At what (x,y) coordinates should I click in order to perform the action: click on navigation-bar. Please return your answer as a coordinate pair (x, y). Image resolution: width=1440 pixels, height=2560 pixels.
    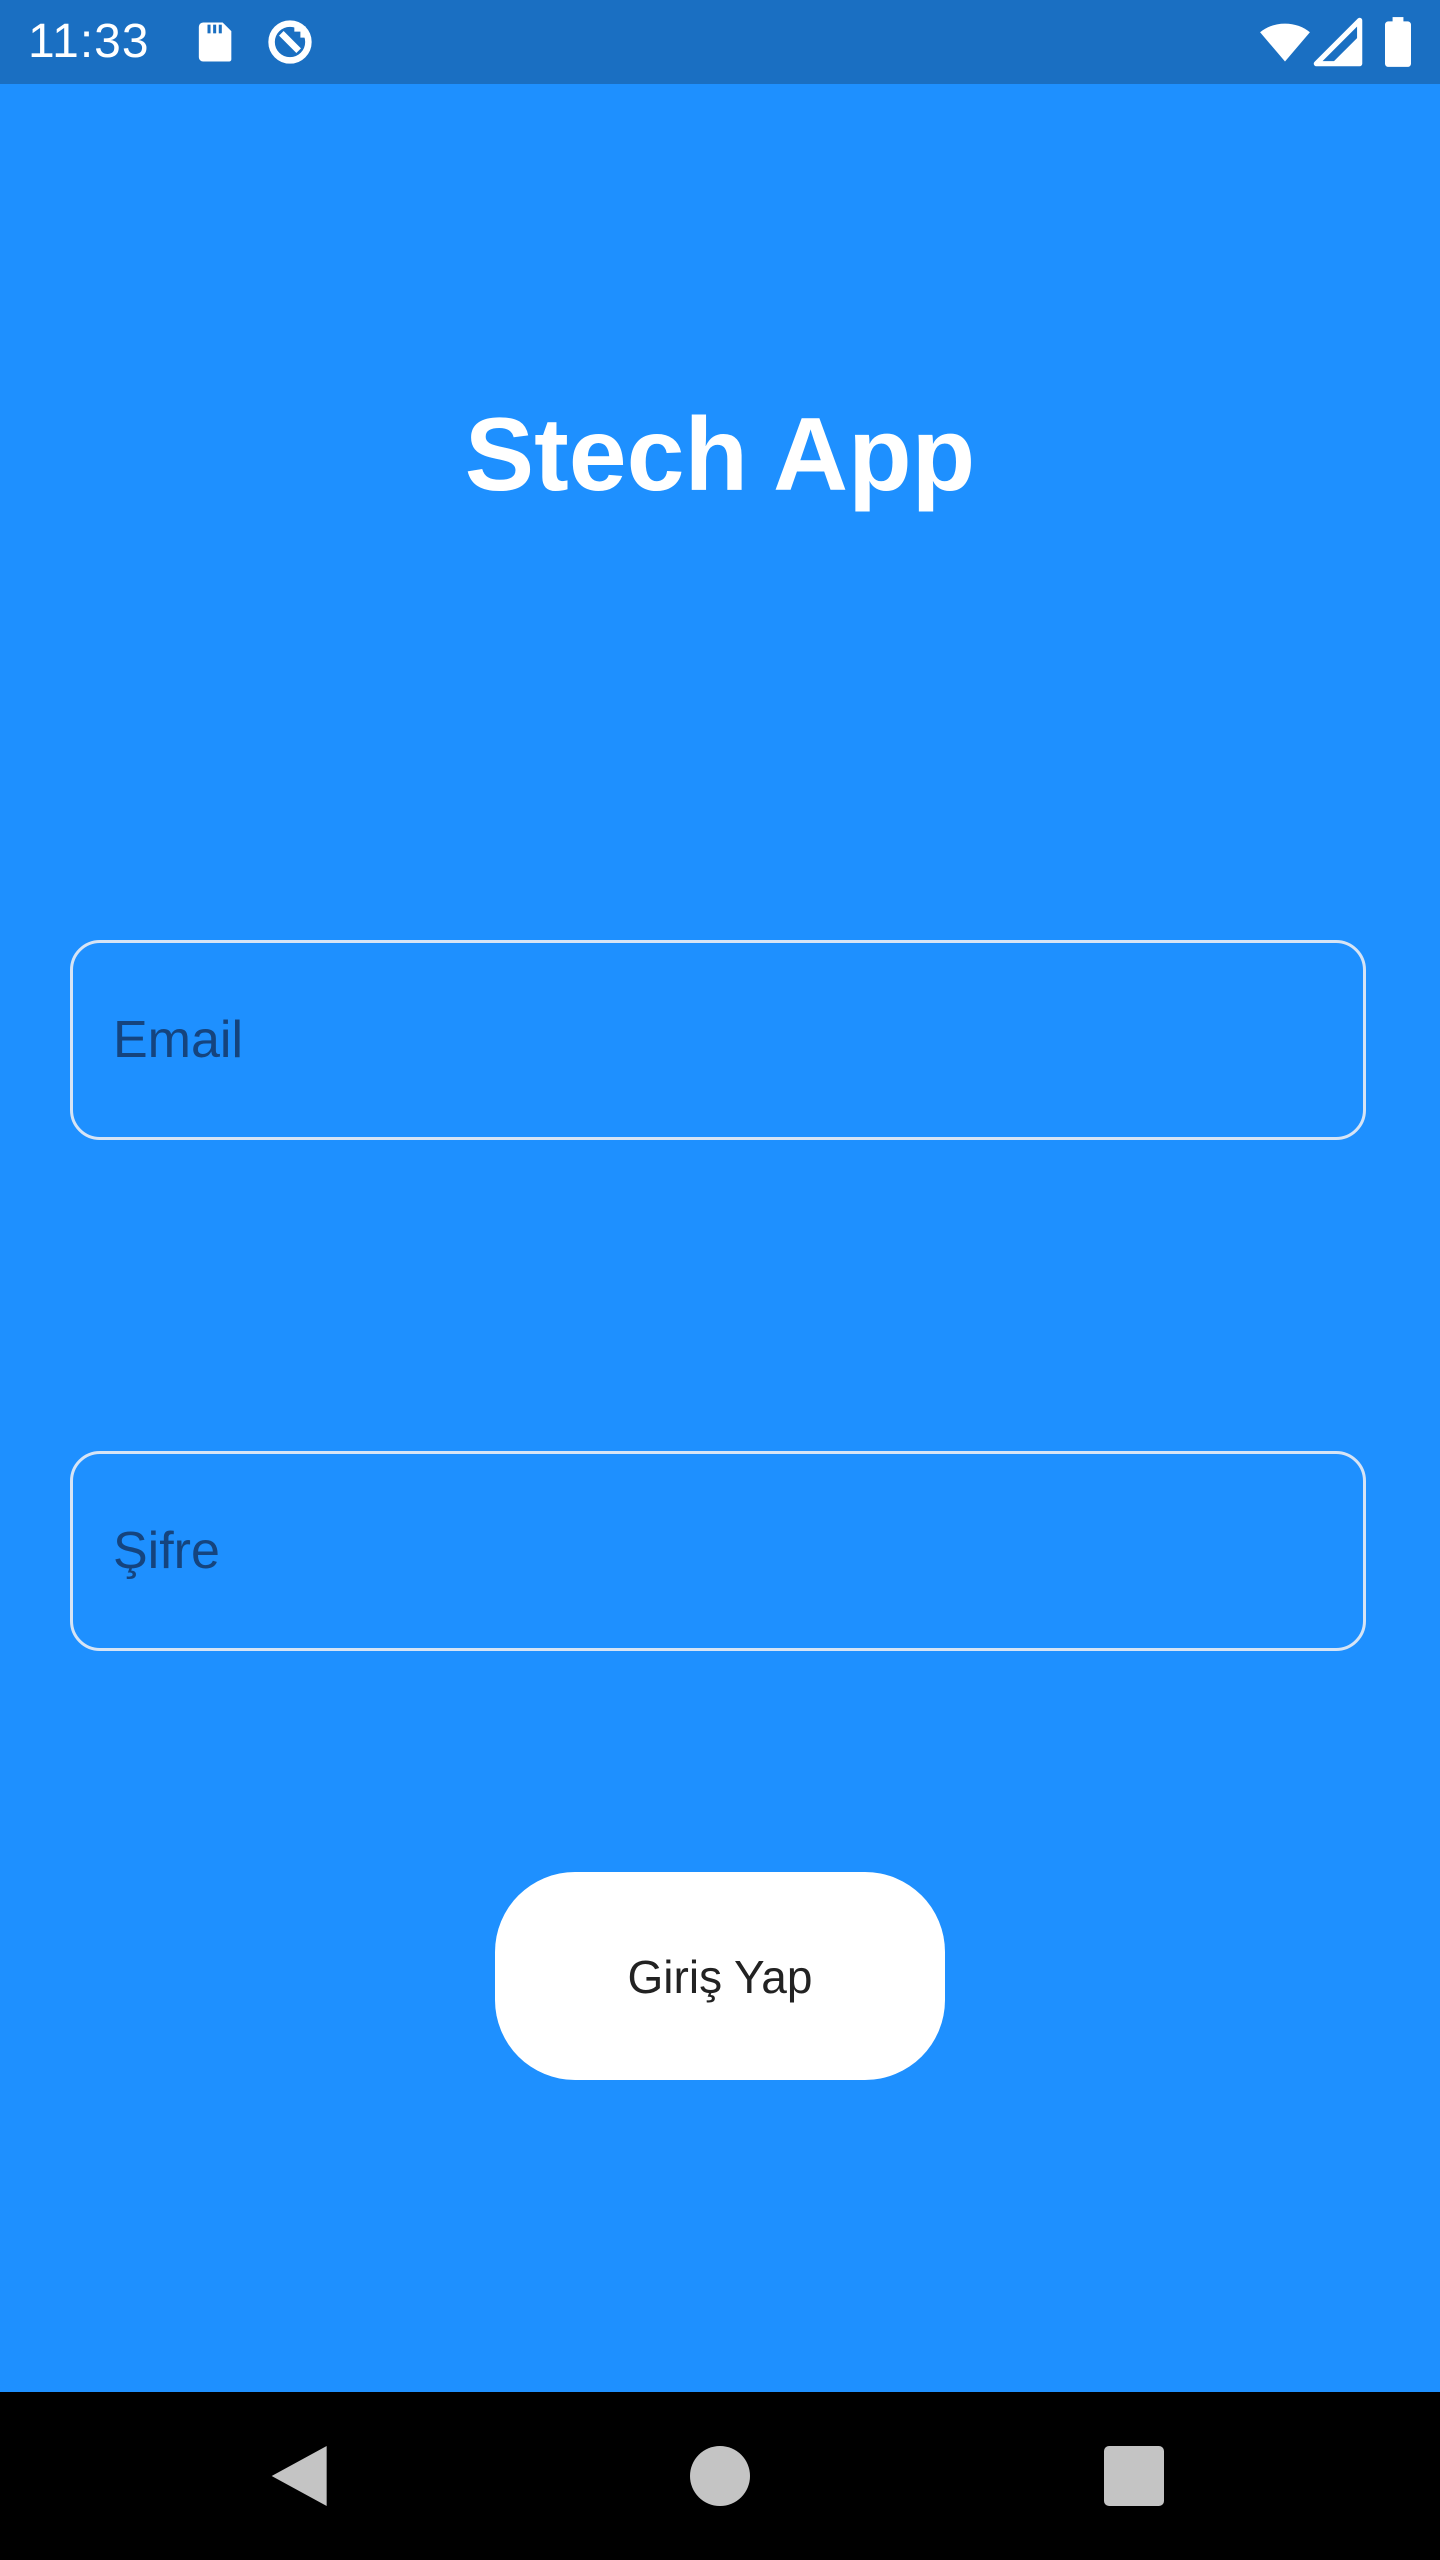
    Looking at the image, I should click on (720, 2476).